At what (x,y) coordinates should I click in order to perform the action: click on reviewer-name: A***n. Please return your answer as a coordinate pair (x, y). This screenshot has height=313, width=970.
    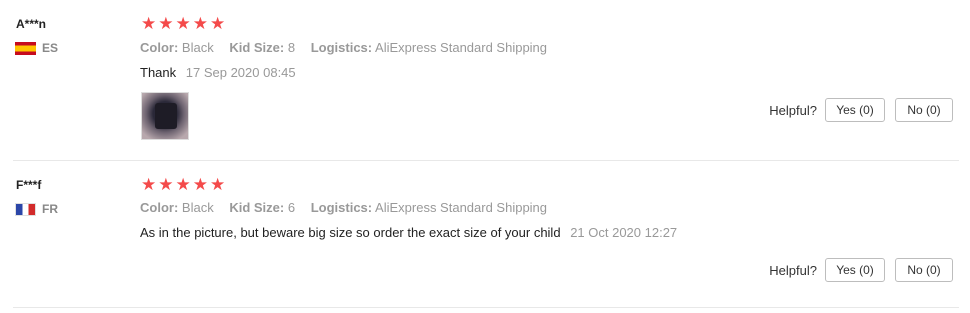
    Looking at the image, I should click on (31, 24).